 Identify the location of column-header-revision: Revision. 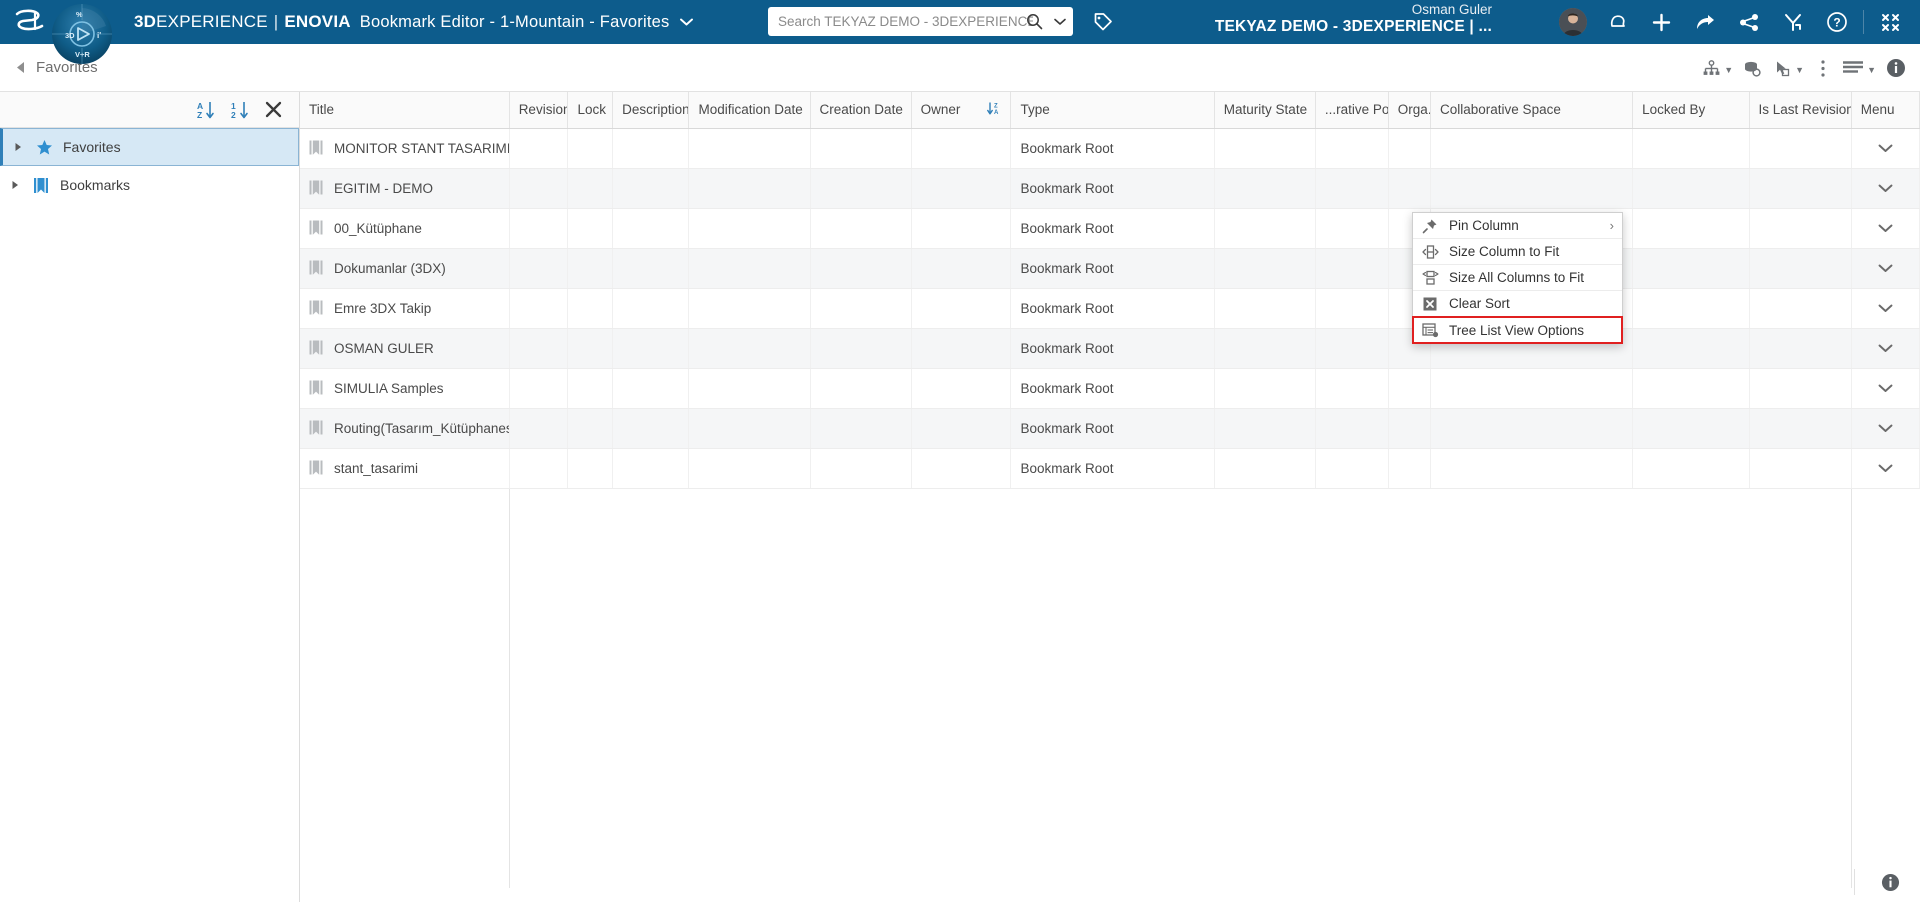
(539, 110).